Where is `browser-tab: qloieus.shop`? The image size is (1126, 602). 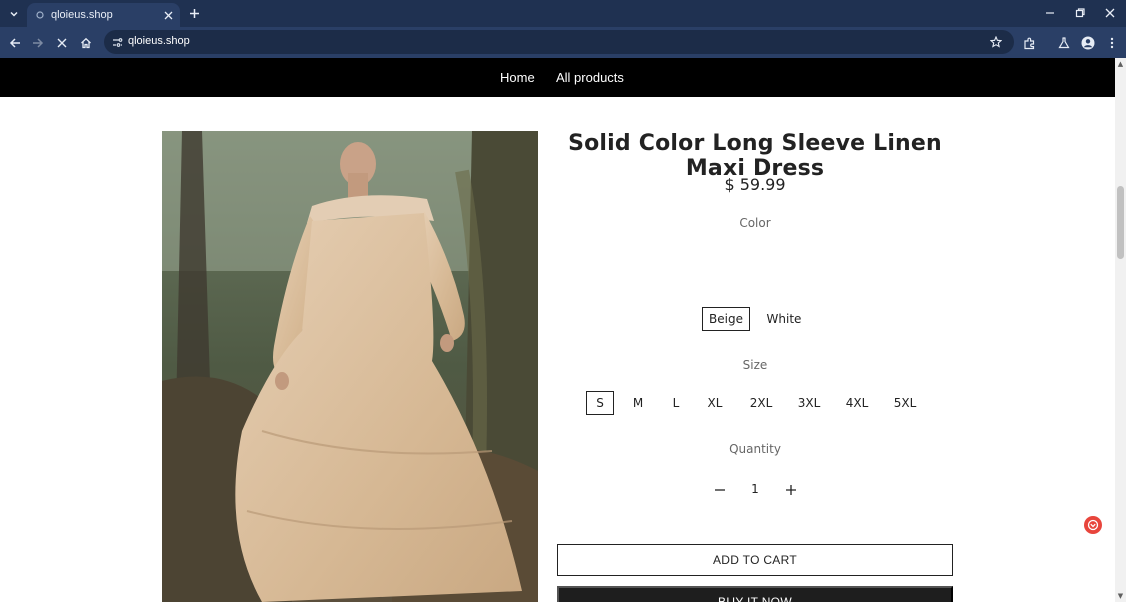
browser-tab: qloieus.shop is located at coordinates (103, 15).